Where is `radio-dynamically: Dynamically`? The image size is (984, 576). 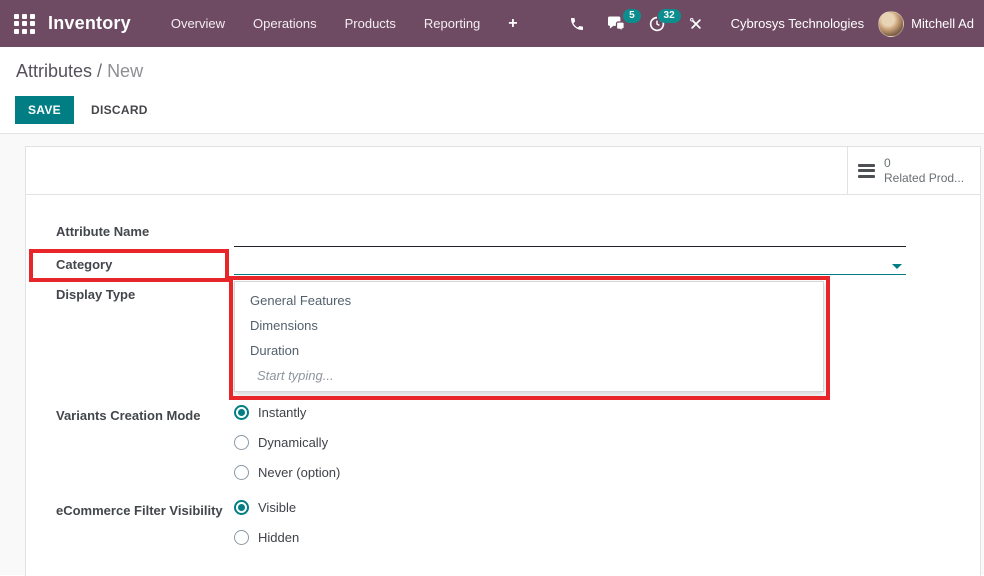
radio-dynamically: Dynamically is located at coordinates (281, 442).